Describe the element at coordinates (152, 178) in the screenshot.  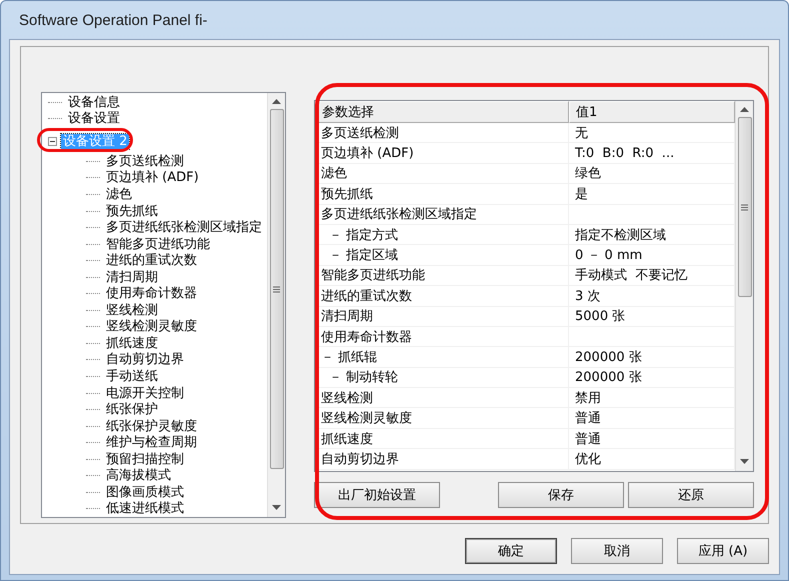
I see `tree-item: 页边填补 (ADF)` at that location.